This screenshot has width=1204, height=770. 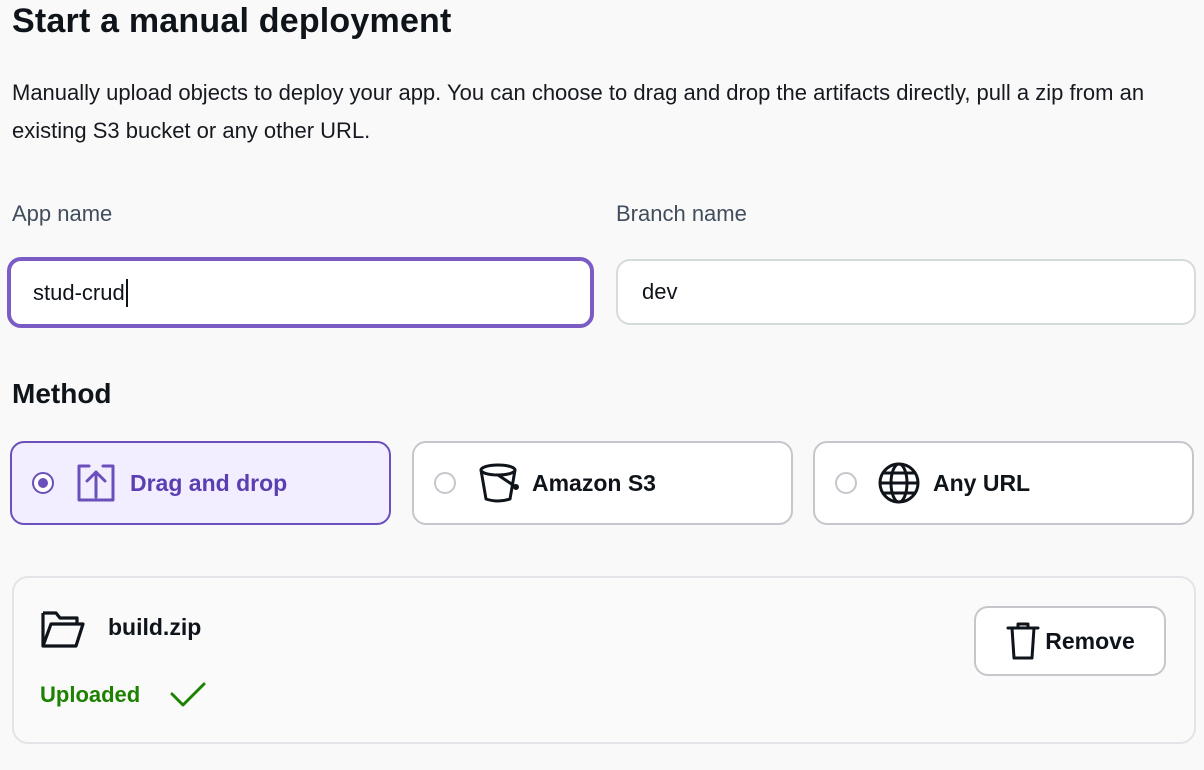 I want to click on upload-status-text: Uploaded, so click(x=90, y=694).